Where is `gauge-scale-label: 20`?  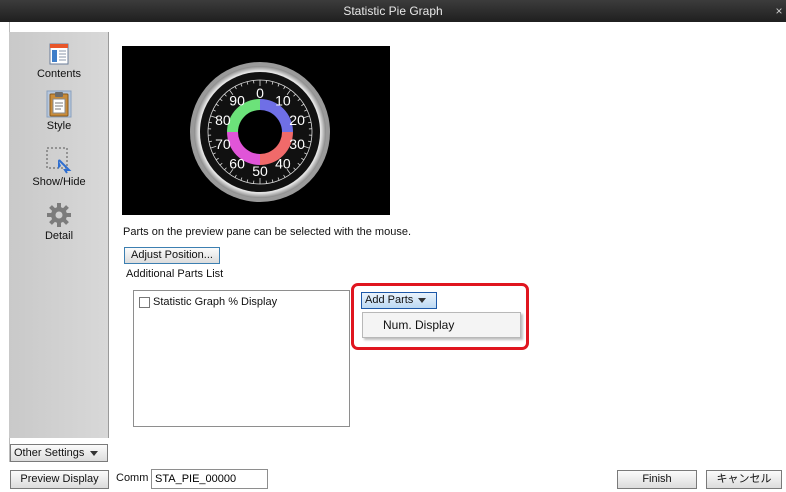 gauge-scale-label: 20 is located at coordinates (297, 120).